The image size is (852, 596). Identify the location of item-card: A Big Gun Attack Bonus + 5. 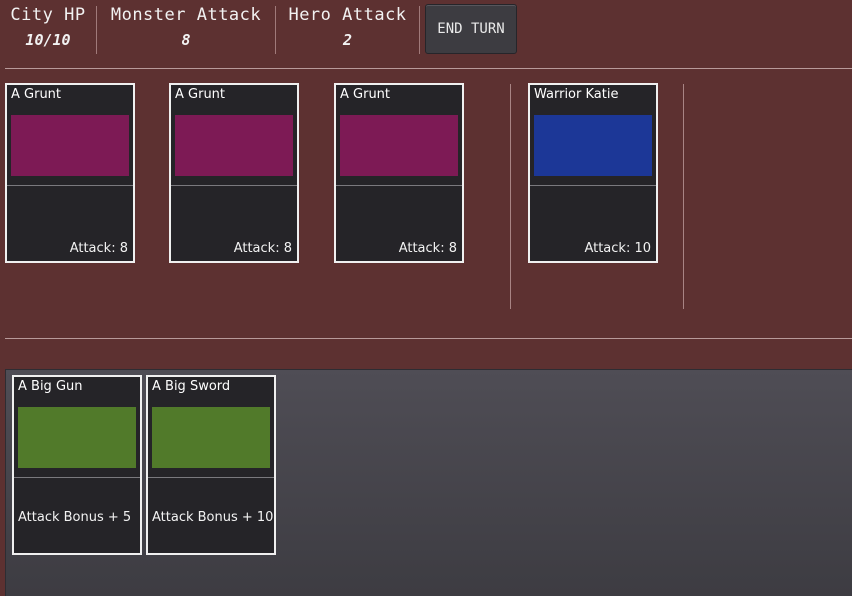
(77, 465).